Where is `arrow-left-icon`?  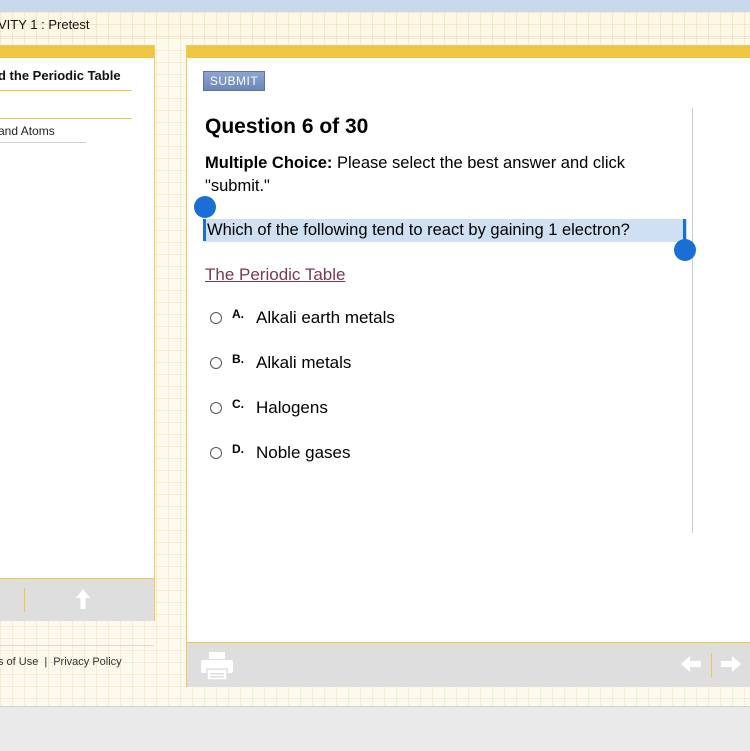 arrow-left-icon is located at coordinates (691, 666).